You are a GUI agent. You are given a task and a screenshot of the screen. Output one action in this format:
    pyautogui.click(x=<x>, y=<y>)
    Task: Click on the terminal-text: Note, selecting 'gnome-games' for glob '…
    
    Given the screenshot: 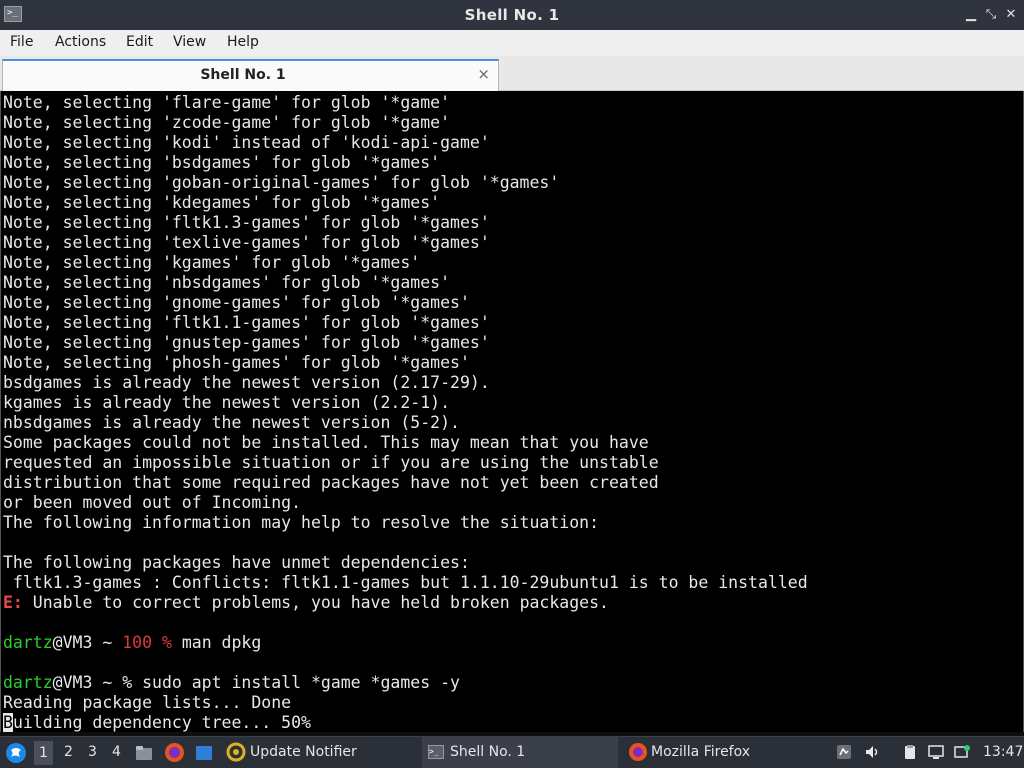 What is the action you would take?
    pyautogui.click(x=236, y=302)
    